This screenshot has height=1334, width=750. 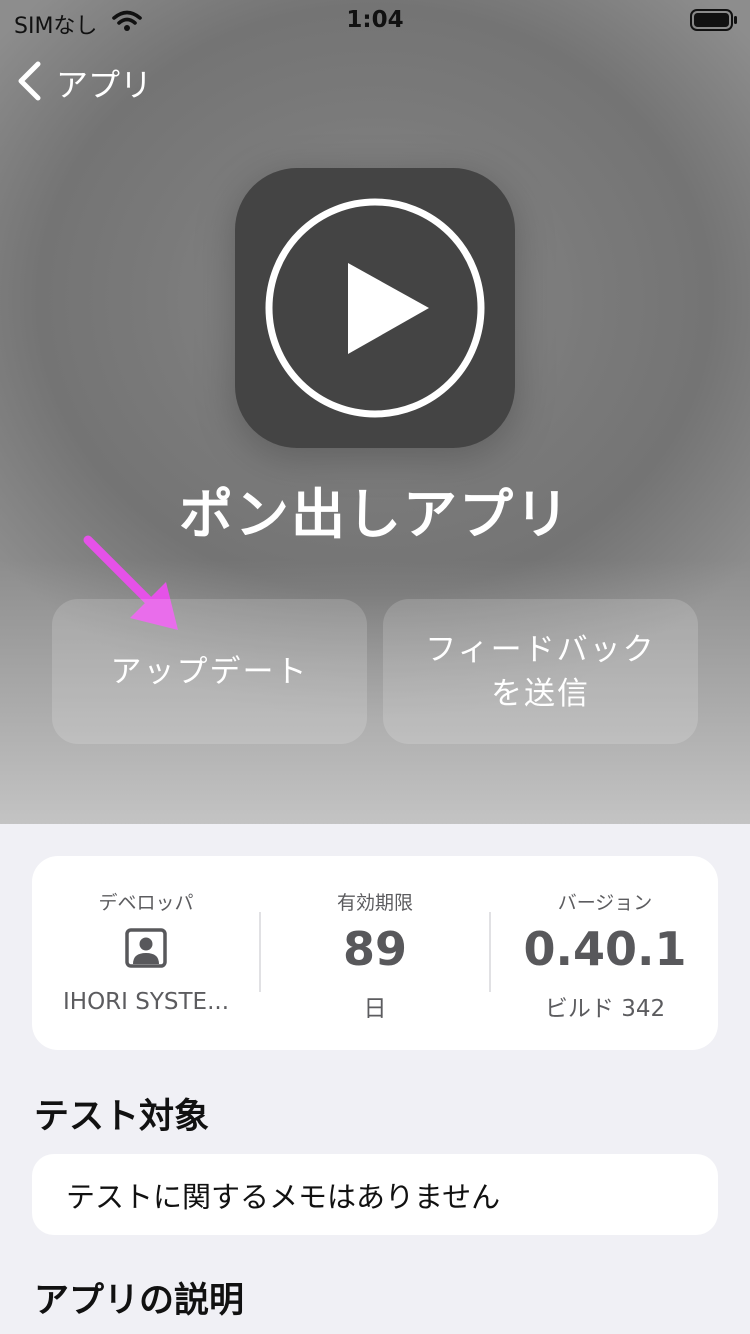 What do you see at coordinates (714, 22) in the screenshot?
I see `battery-icon` at bounding box center [714, 22].